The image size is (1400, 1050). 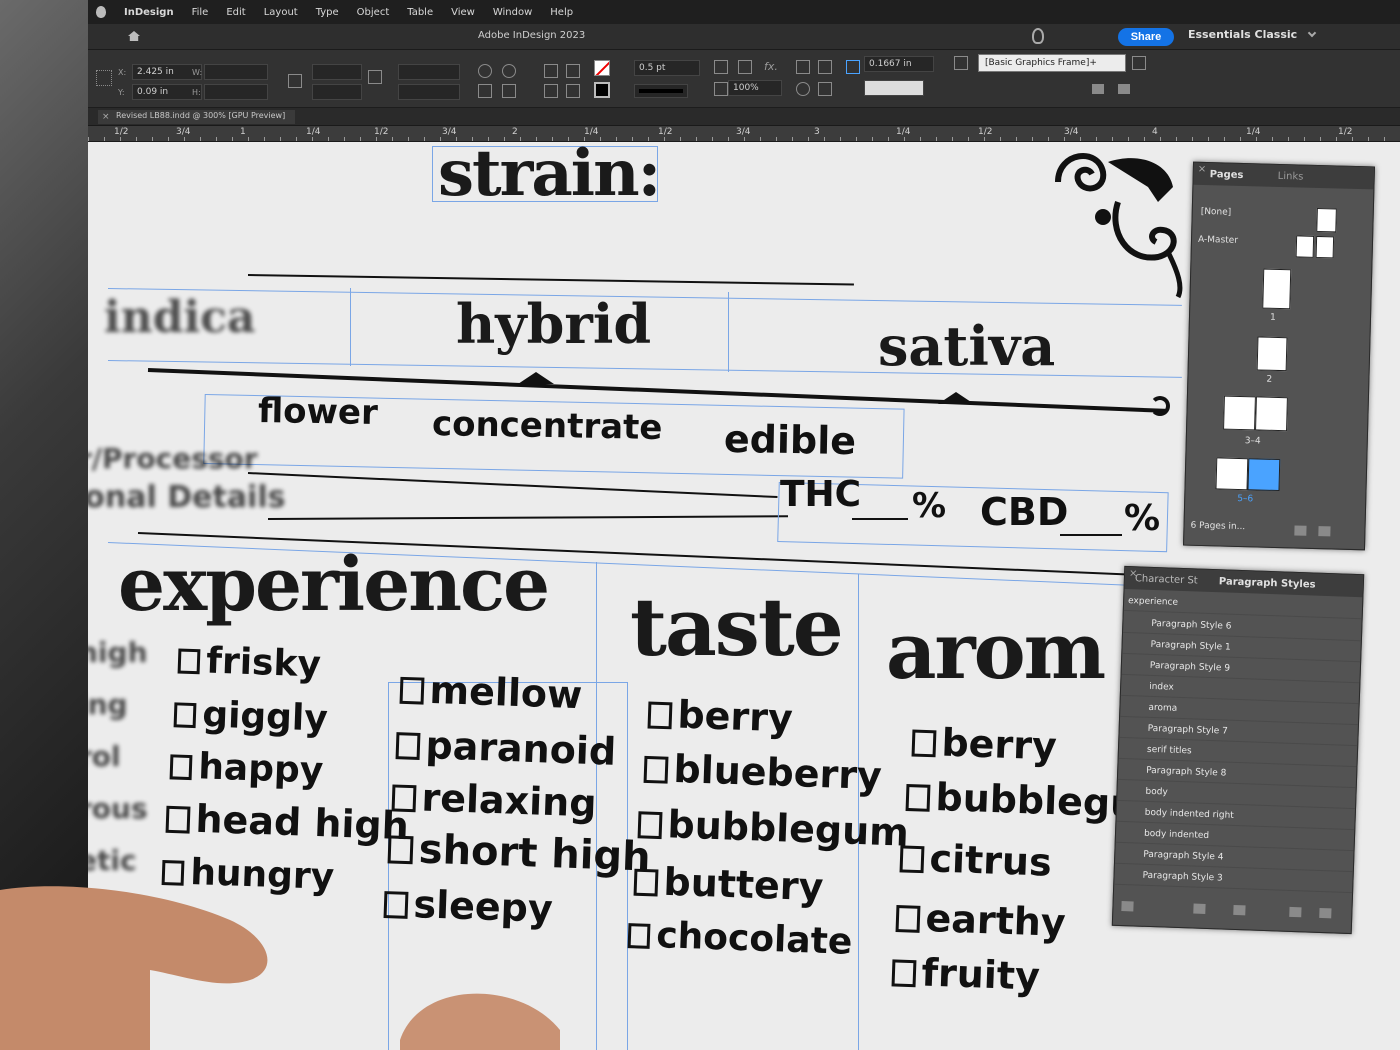 What do you see at coordinates (728, 884) in the screenshot?
I see `checkbox-item: buttery` at bounding box center [728, 884].